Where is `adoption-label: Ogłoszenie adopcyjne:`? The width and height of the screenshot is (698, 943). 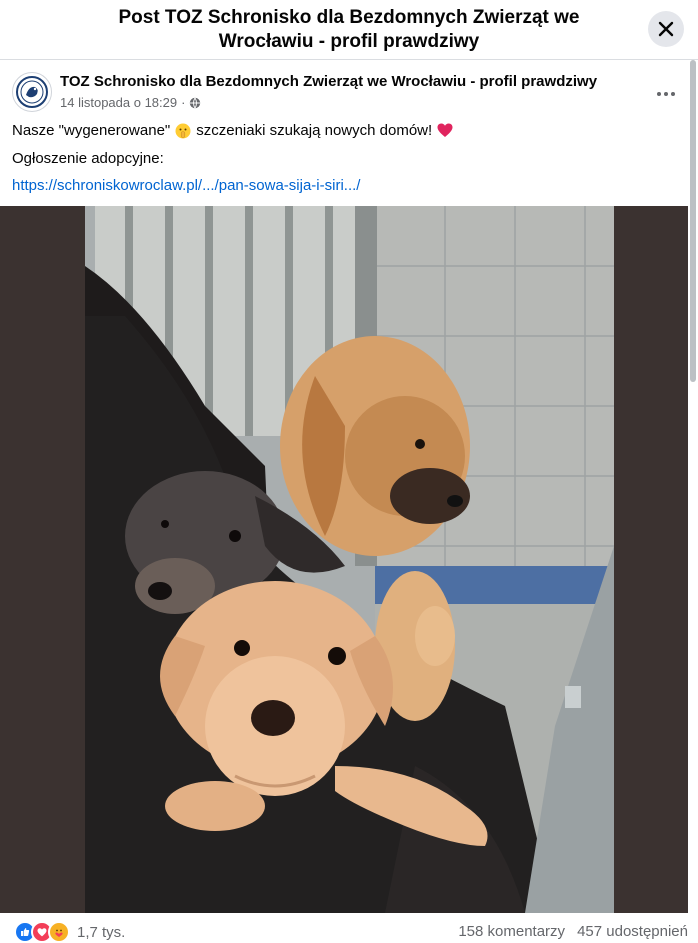
adoption-label: Ogłoszenie adopcyjne: is located at coordinates (88, 158).